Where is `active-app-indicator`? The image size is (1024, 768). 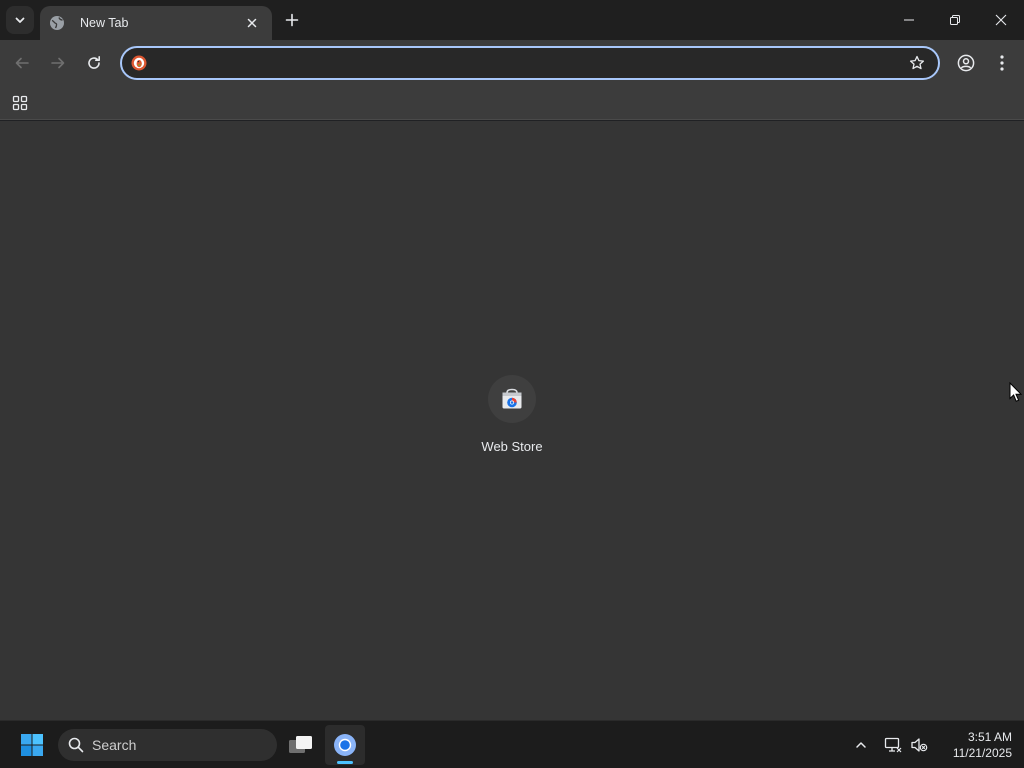
active-app-indicator is located at coordinates (345, 762).